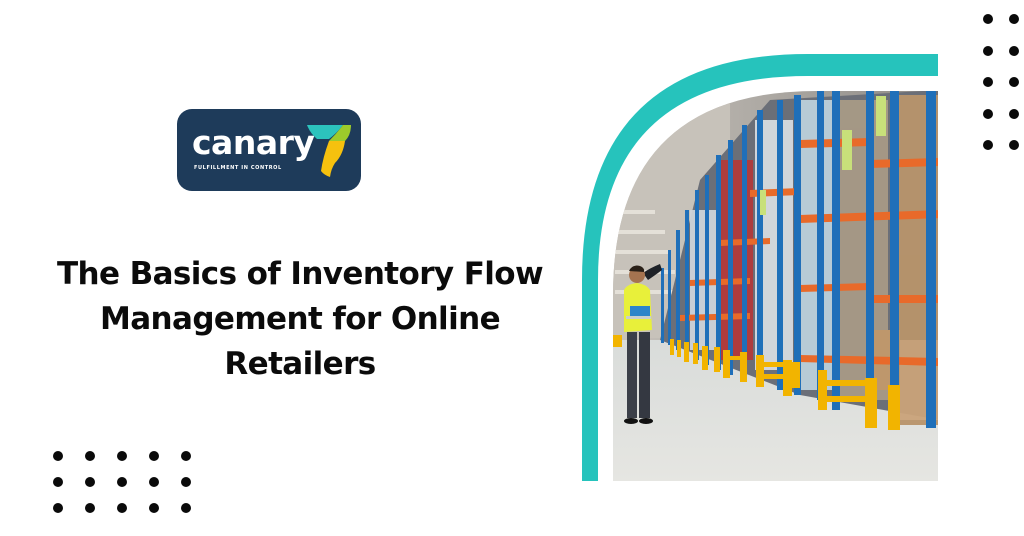  What do you see at coordinates (300, 364) in the screenshot?
I see `headline-line-3: Retailers` at bounding box center [300, 364].